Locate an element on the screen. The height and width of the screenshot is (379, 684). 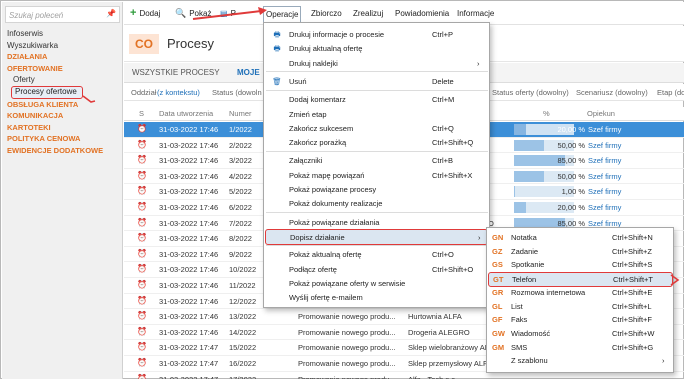
sidebar-item-komunikacja: KOMUNIKACJA is located at coordinates (62, 116).